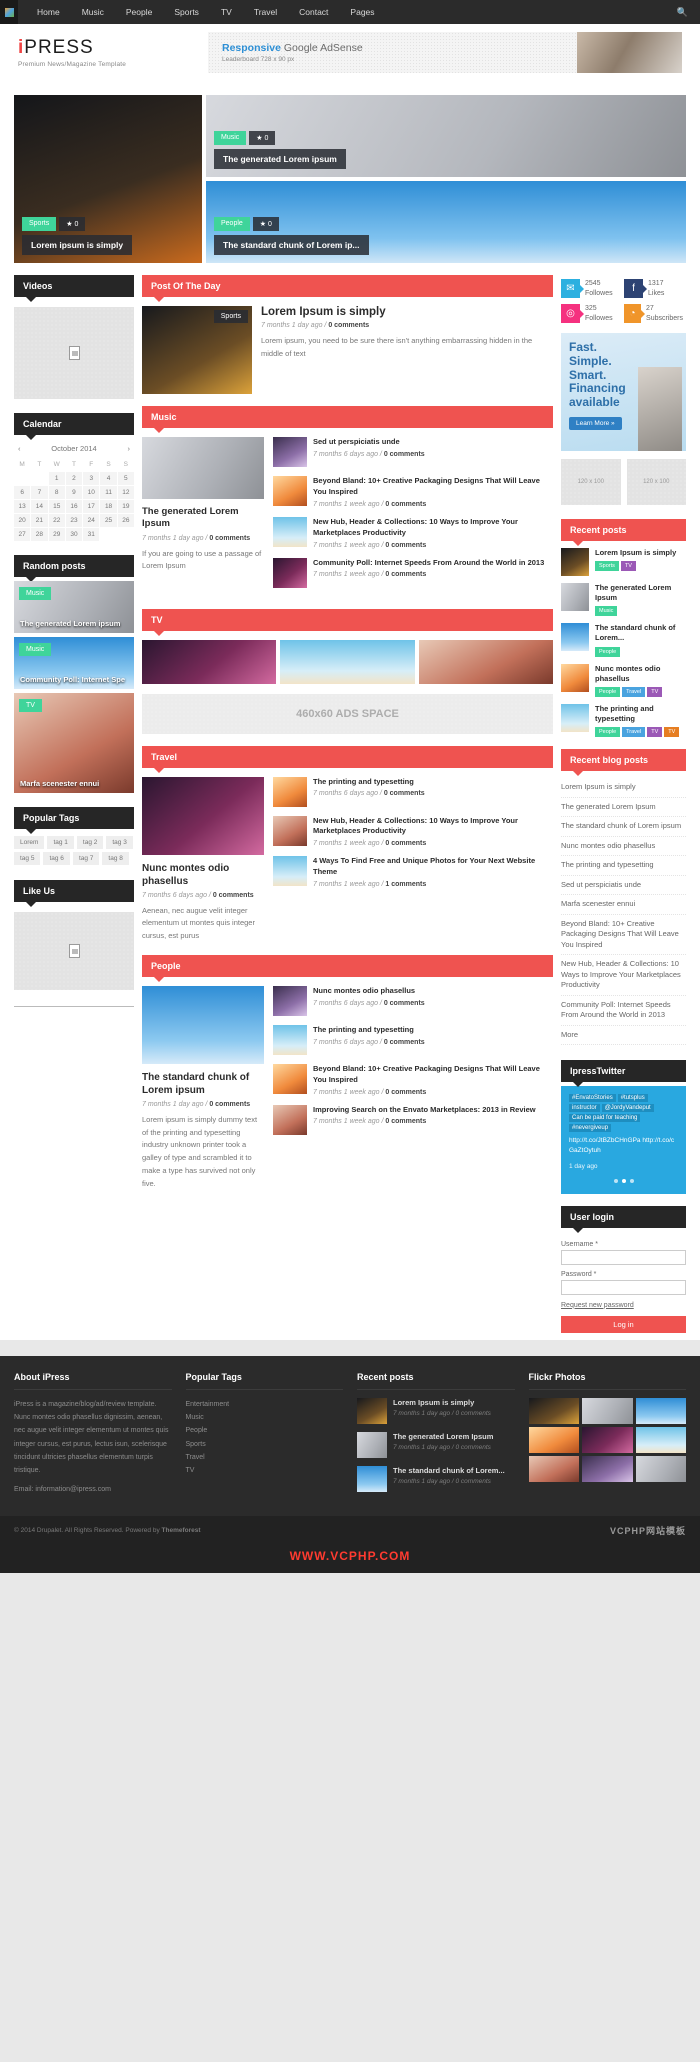 Image resolution: width=700 pixels, height=2062 pixels. I want to click on calendar-day: 16, so click(74, 506).